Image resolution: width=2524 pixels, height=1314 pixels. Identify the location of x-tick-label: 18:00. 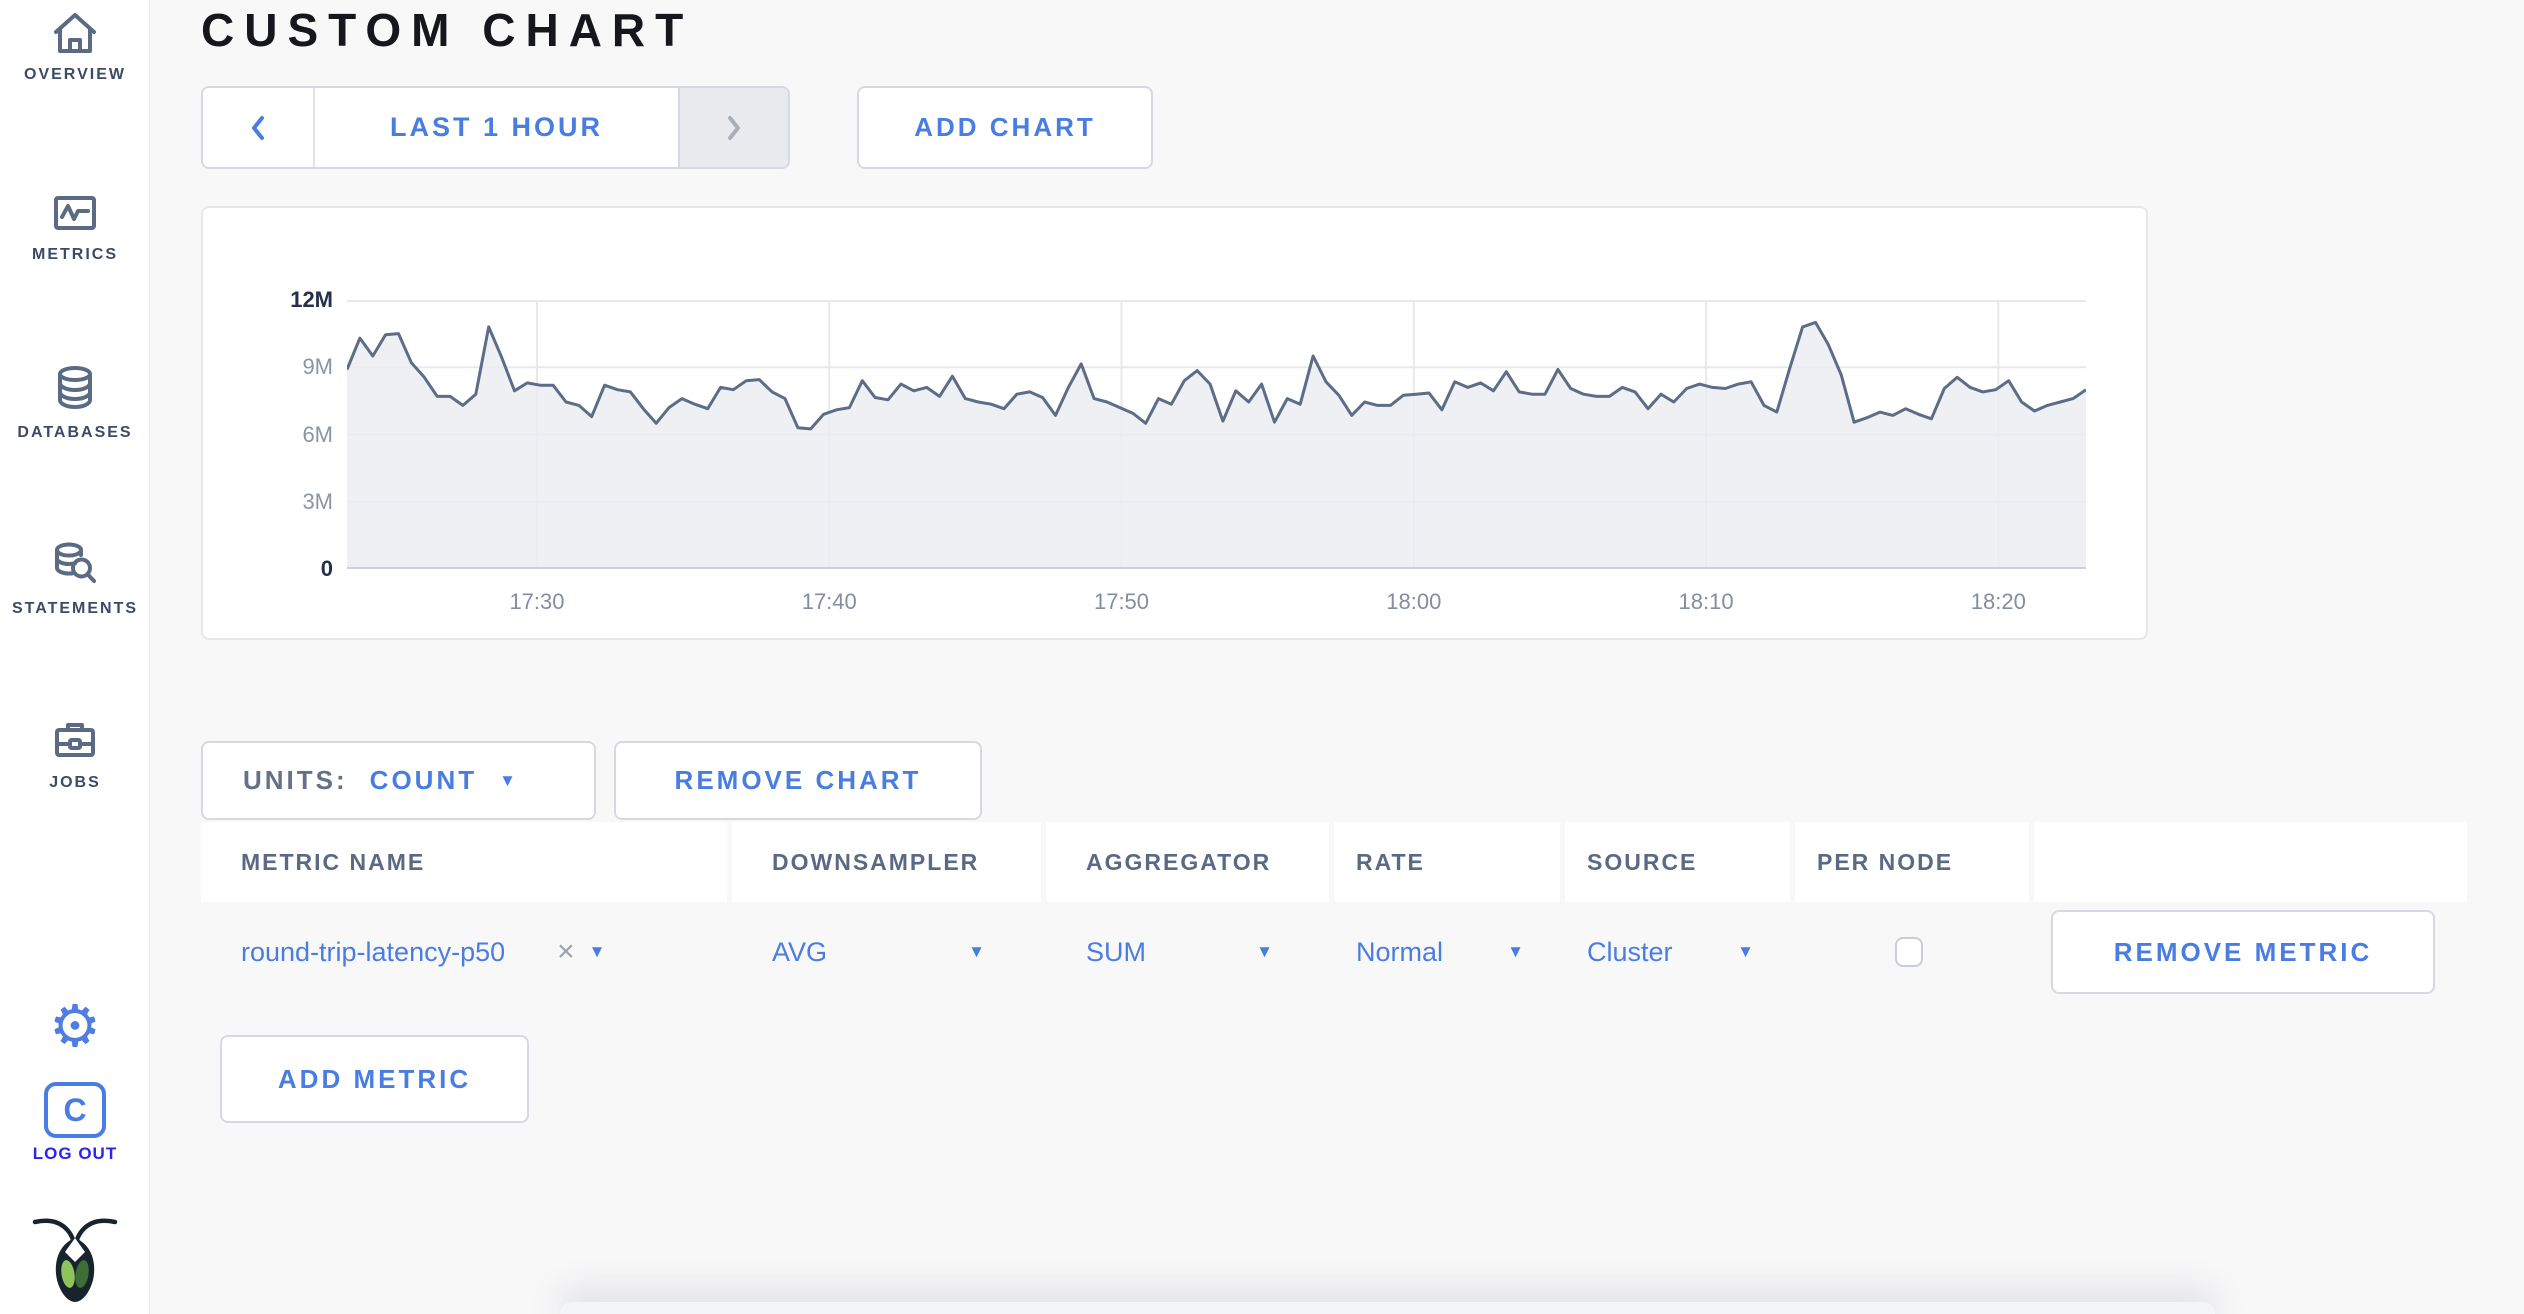
(1414, 601).